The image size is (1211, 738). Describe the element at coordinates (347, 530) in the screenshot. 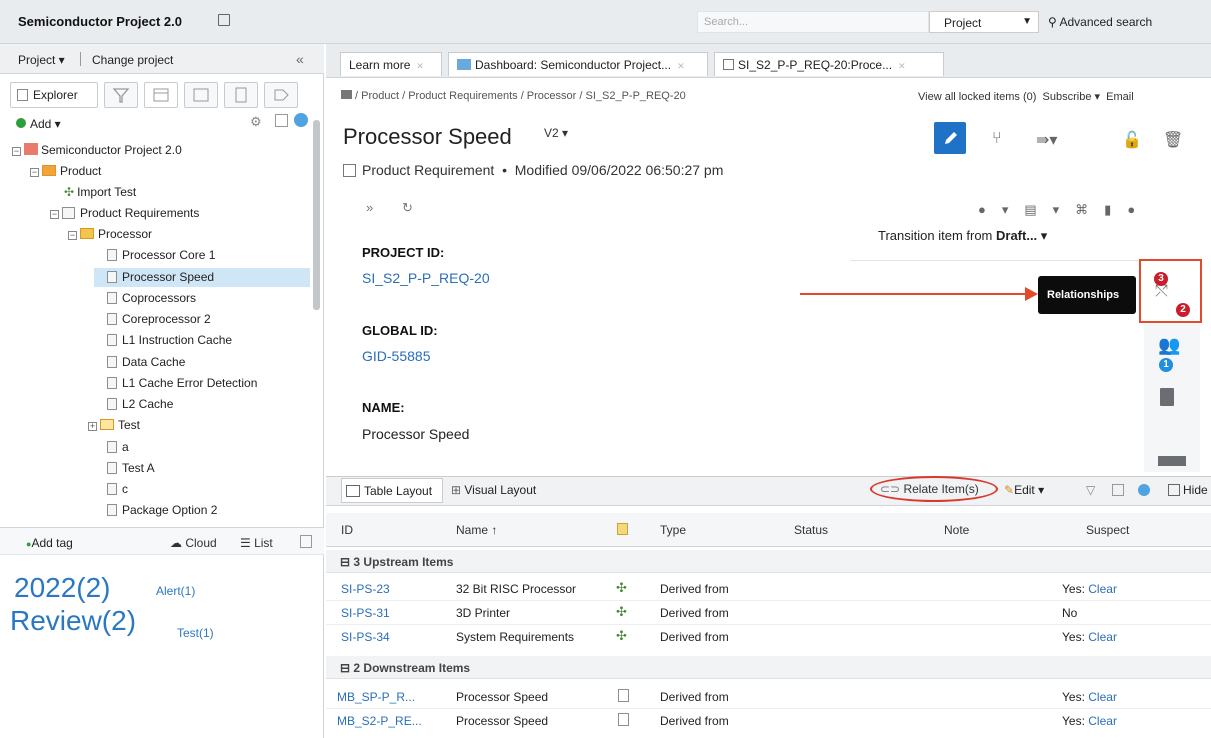

I see `column-header-id: ID` at that location.